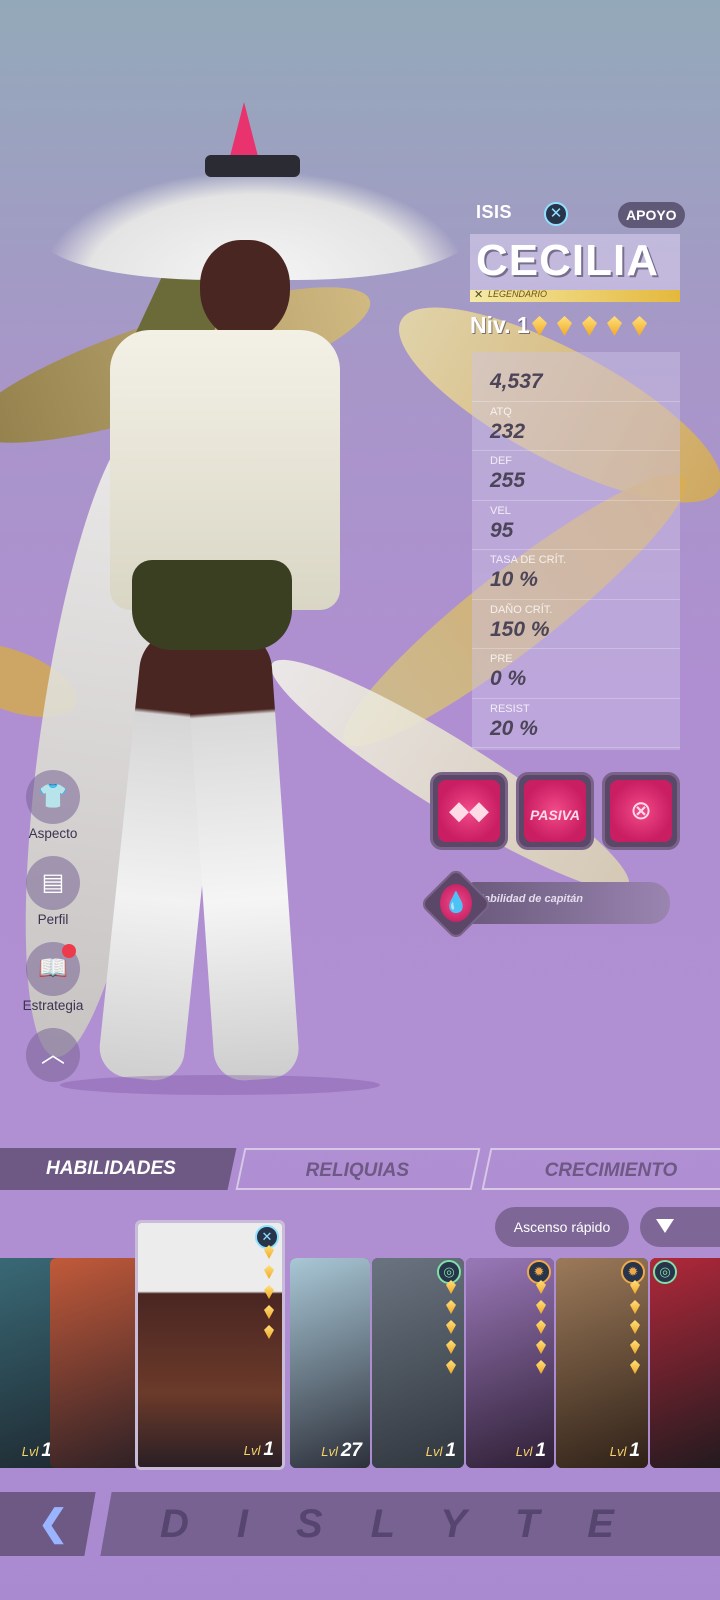 The width and height of the screenshot is (720, 1600). I want to click on stat-value: 95, so click(502, 530).